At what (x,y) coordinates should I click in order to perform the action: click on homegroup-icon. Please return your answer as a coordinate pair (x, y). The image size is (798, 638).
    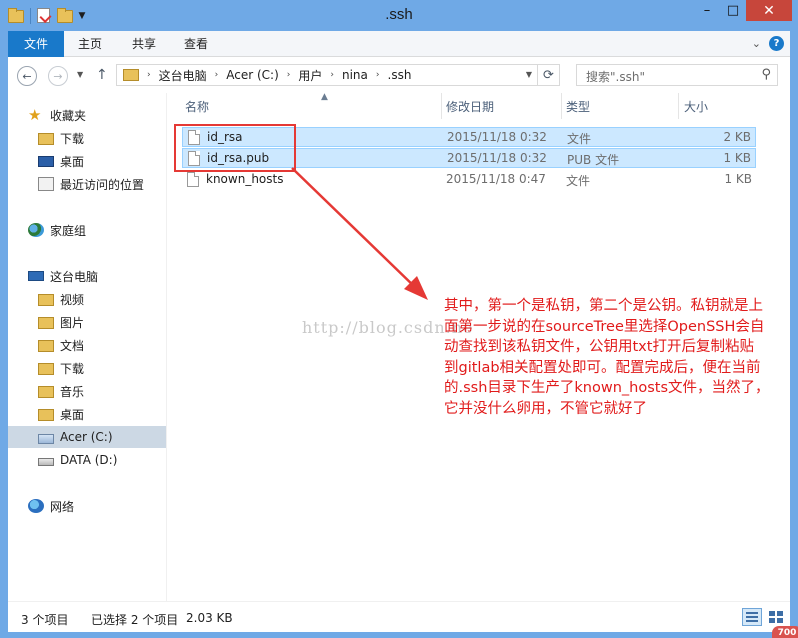
    Looking at the image, I should click on (36, 230).